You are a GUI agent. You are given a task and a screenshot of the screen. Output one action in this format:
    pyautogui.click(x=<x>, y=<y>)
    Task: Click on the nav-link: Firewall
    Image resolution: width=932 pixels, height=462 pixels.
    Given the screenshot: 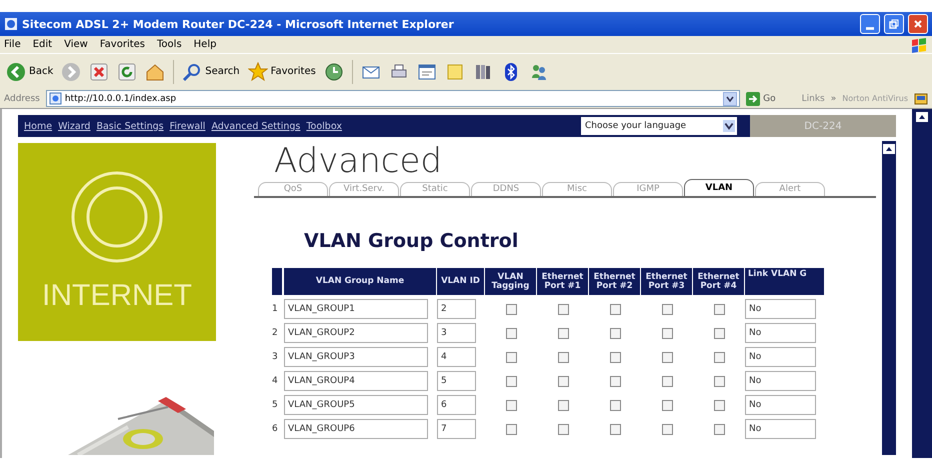 What is the action you would take?
    pyautogui.click(x=188, y=126)
    